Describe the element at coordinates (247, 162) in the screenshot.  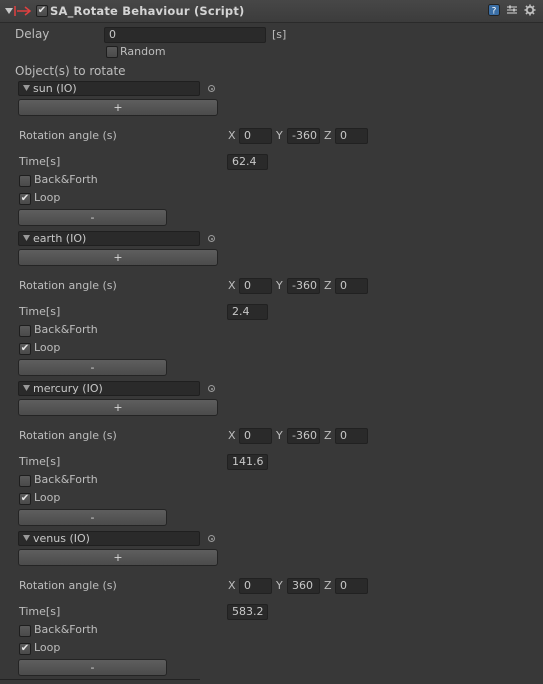
I see `time-field: 62.4` at that location.